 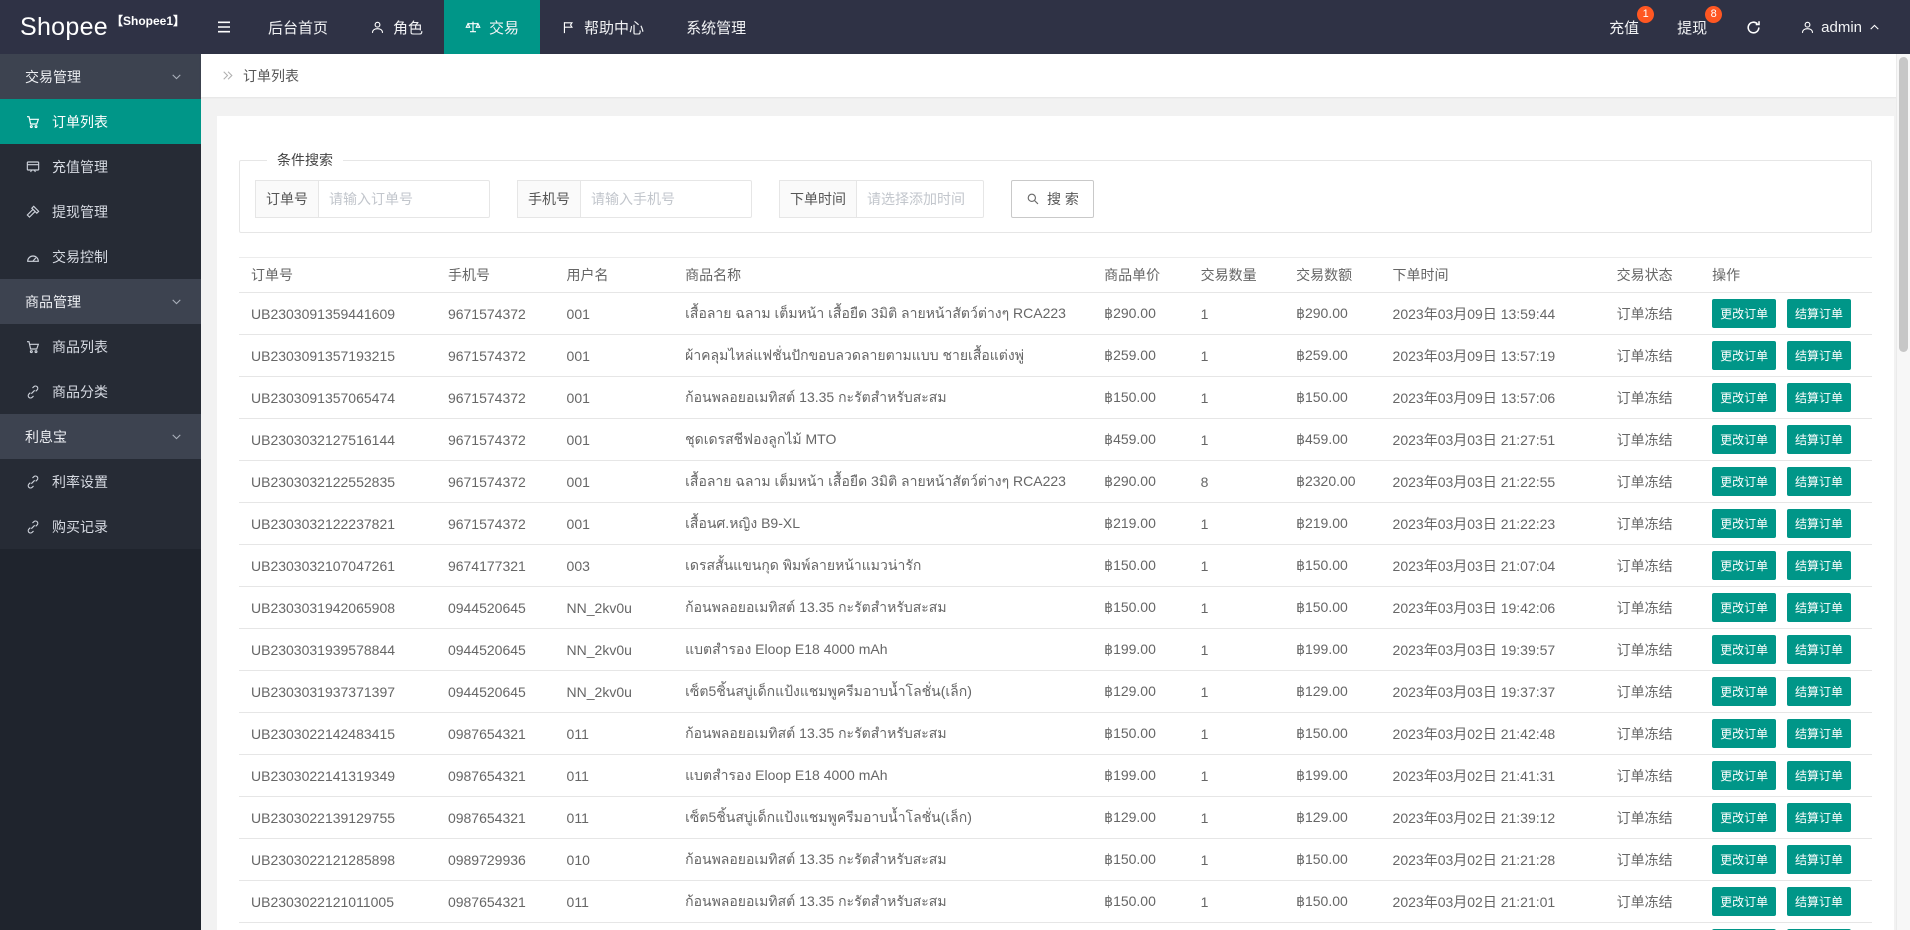 I want to click on phone-field-group: 手机号, so click(x=634, y=199).